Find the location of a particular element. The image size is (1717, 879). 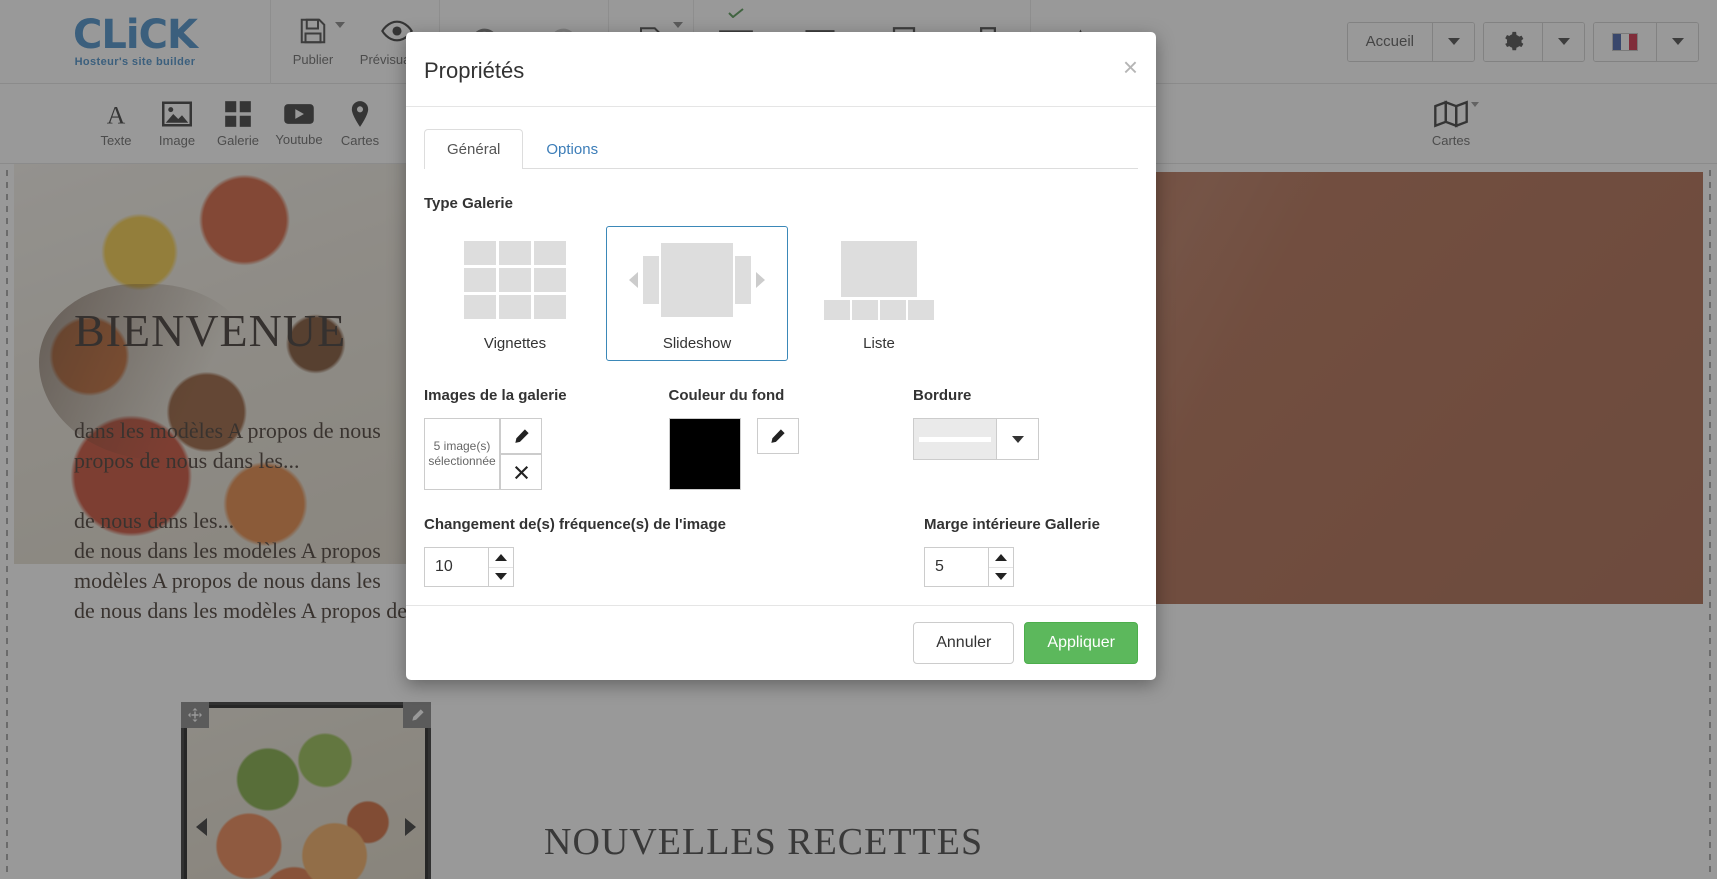

gallery-type-liste: Liste is located at coordinates (879, 293).